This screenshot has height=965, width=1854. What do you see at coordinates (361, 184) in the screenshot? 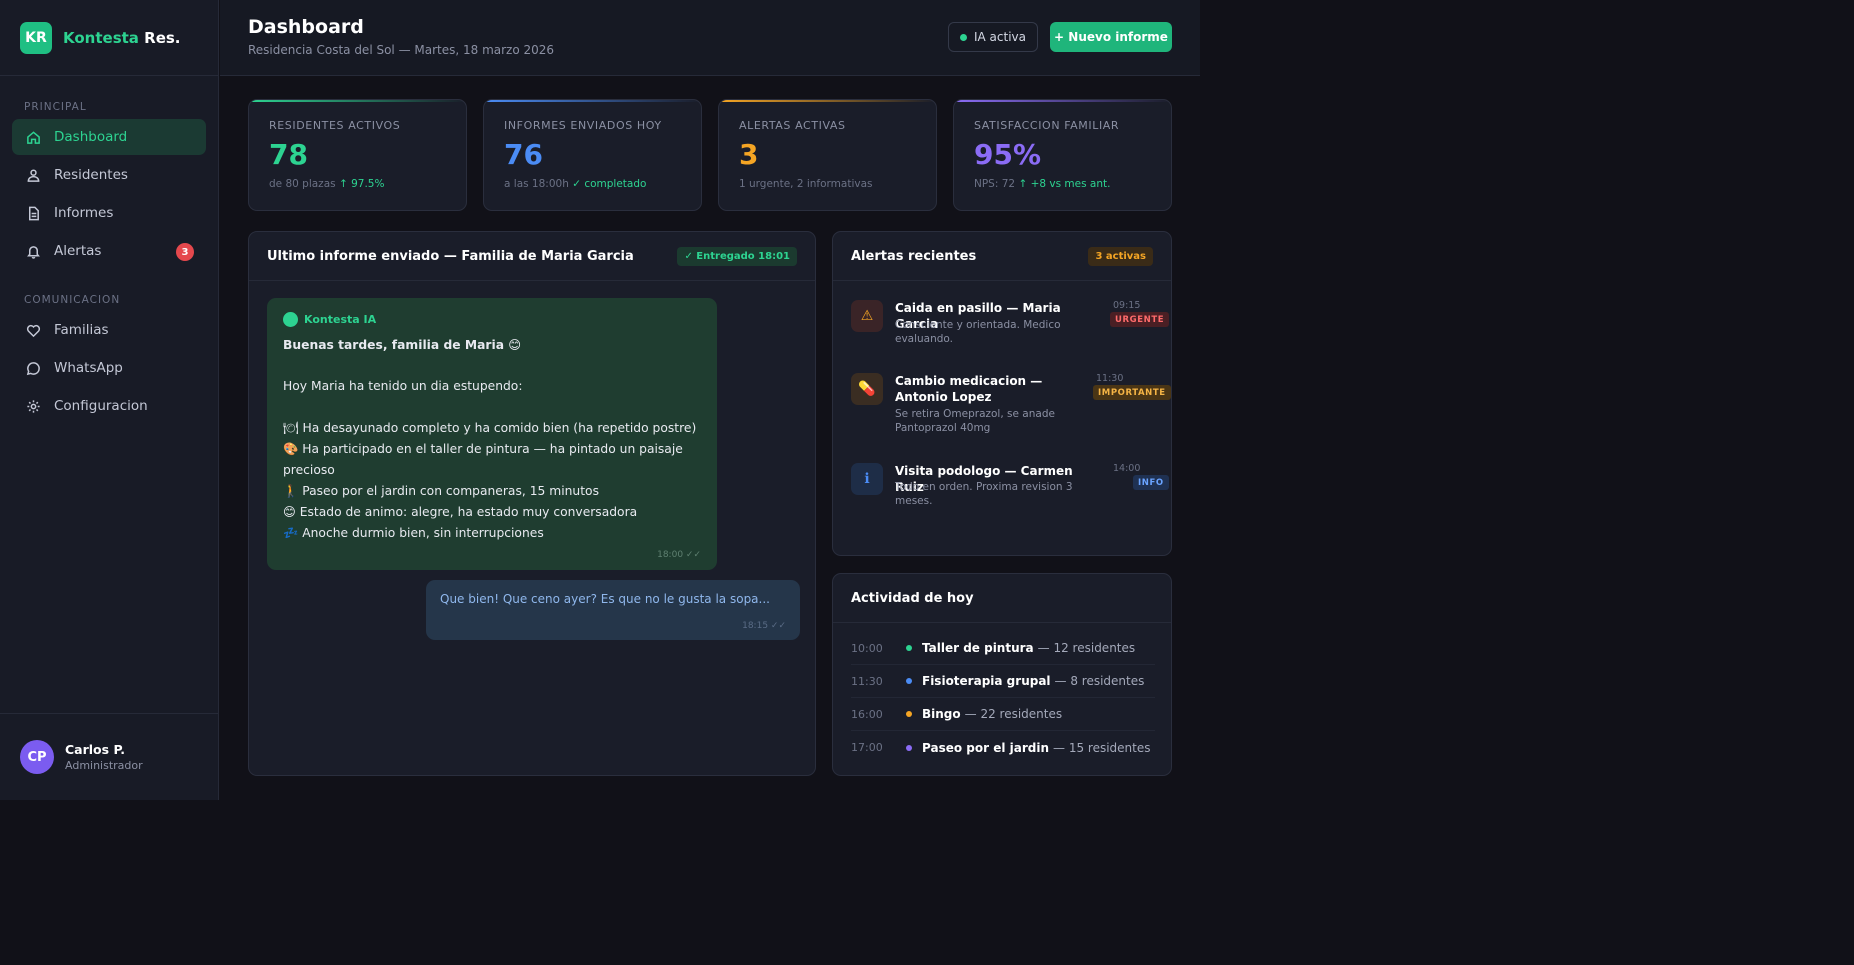
I see `stat-note-highlight: ↑ 97.5%` at bounding box center [361, 184].